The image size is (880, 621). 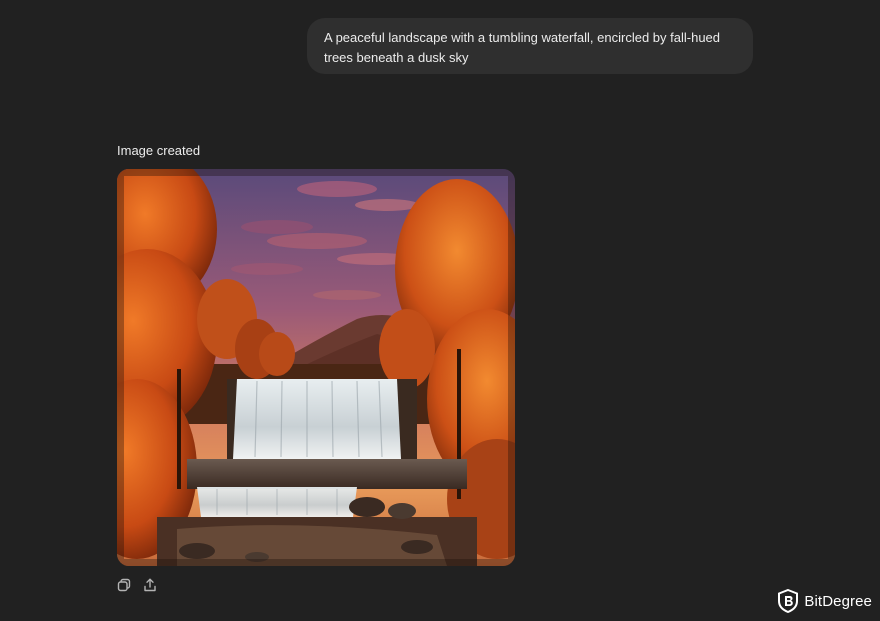 I want to click on watermark-brand-text: BitDegree, so click(x=838, y=601).